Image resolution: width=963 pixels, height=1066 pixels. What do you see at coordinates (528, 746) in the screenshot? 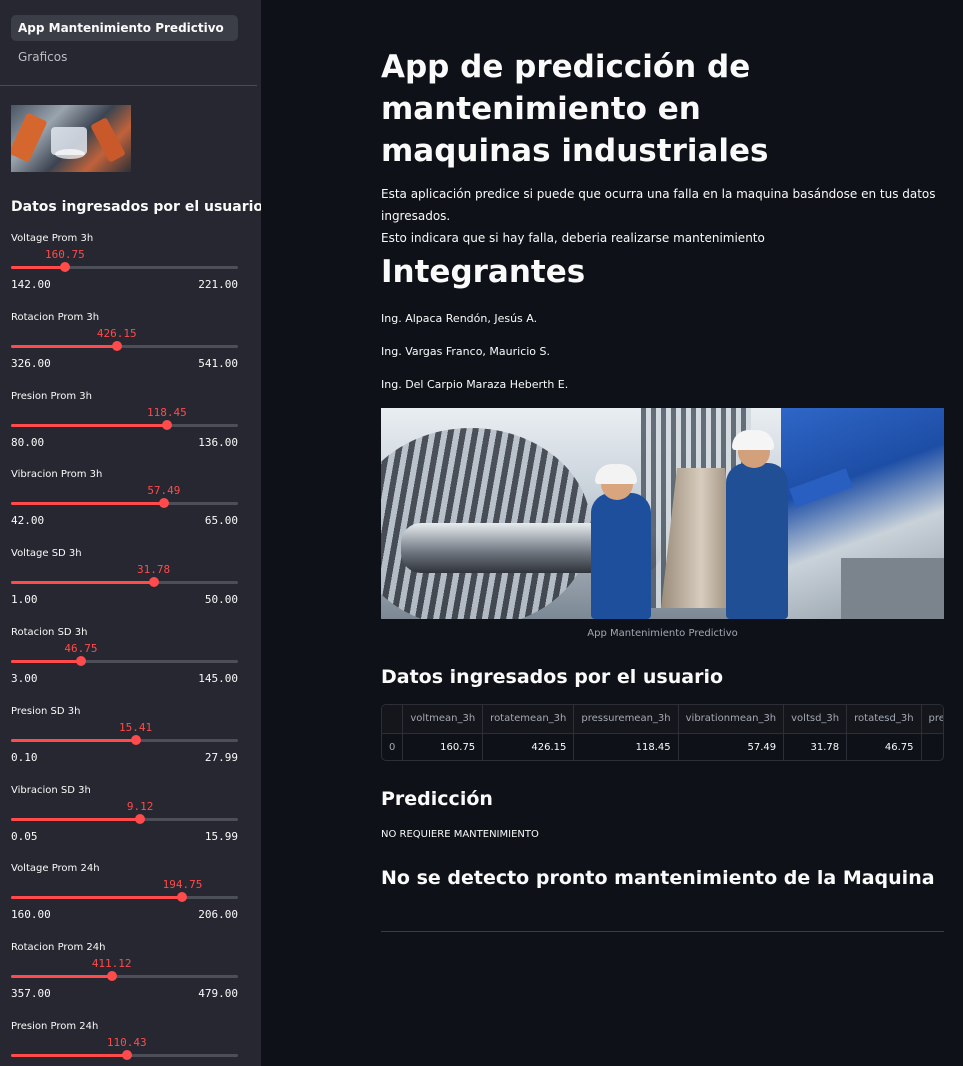
I see `table-cell: 426.15` at bounding box center [528, 746].